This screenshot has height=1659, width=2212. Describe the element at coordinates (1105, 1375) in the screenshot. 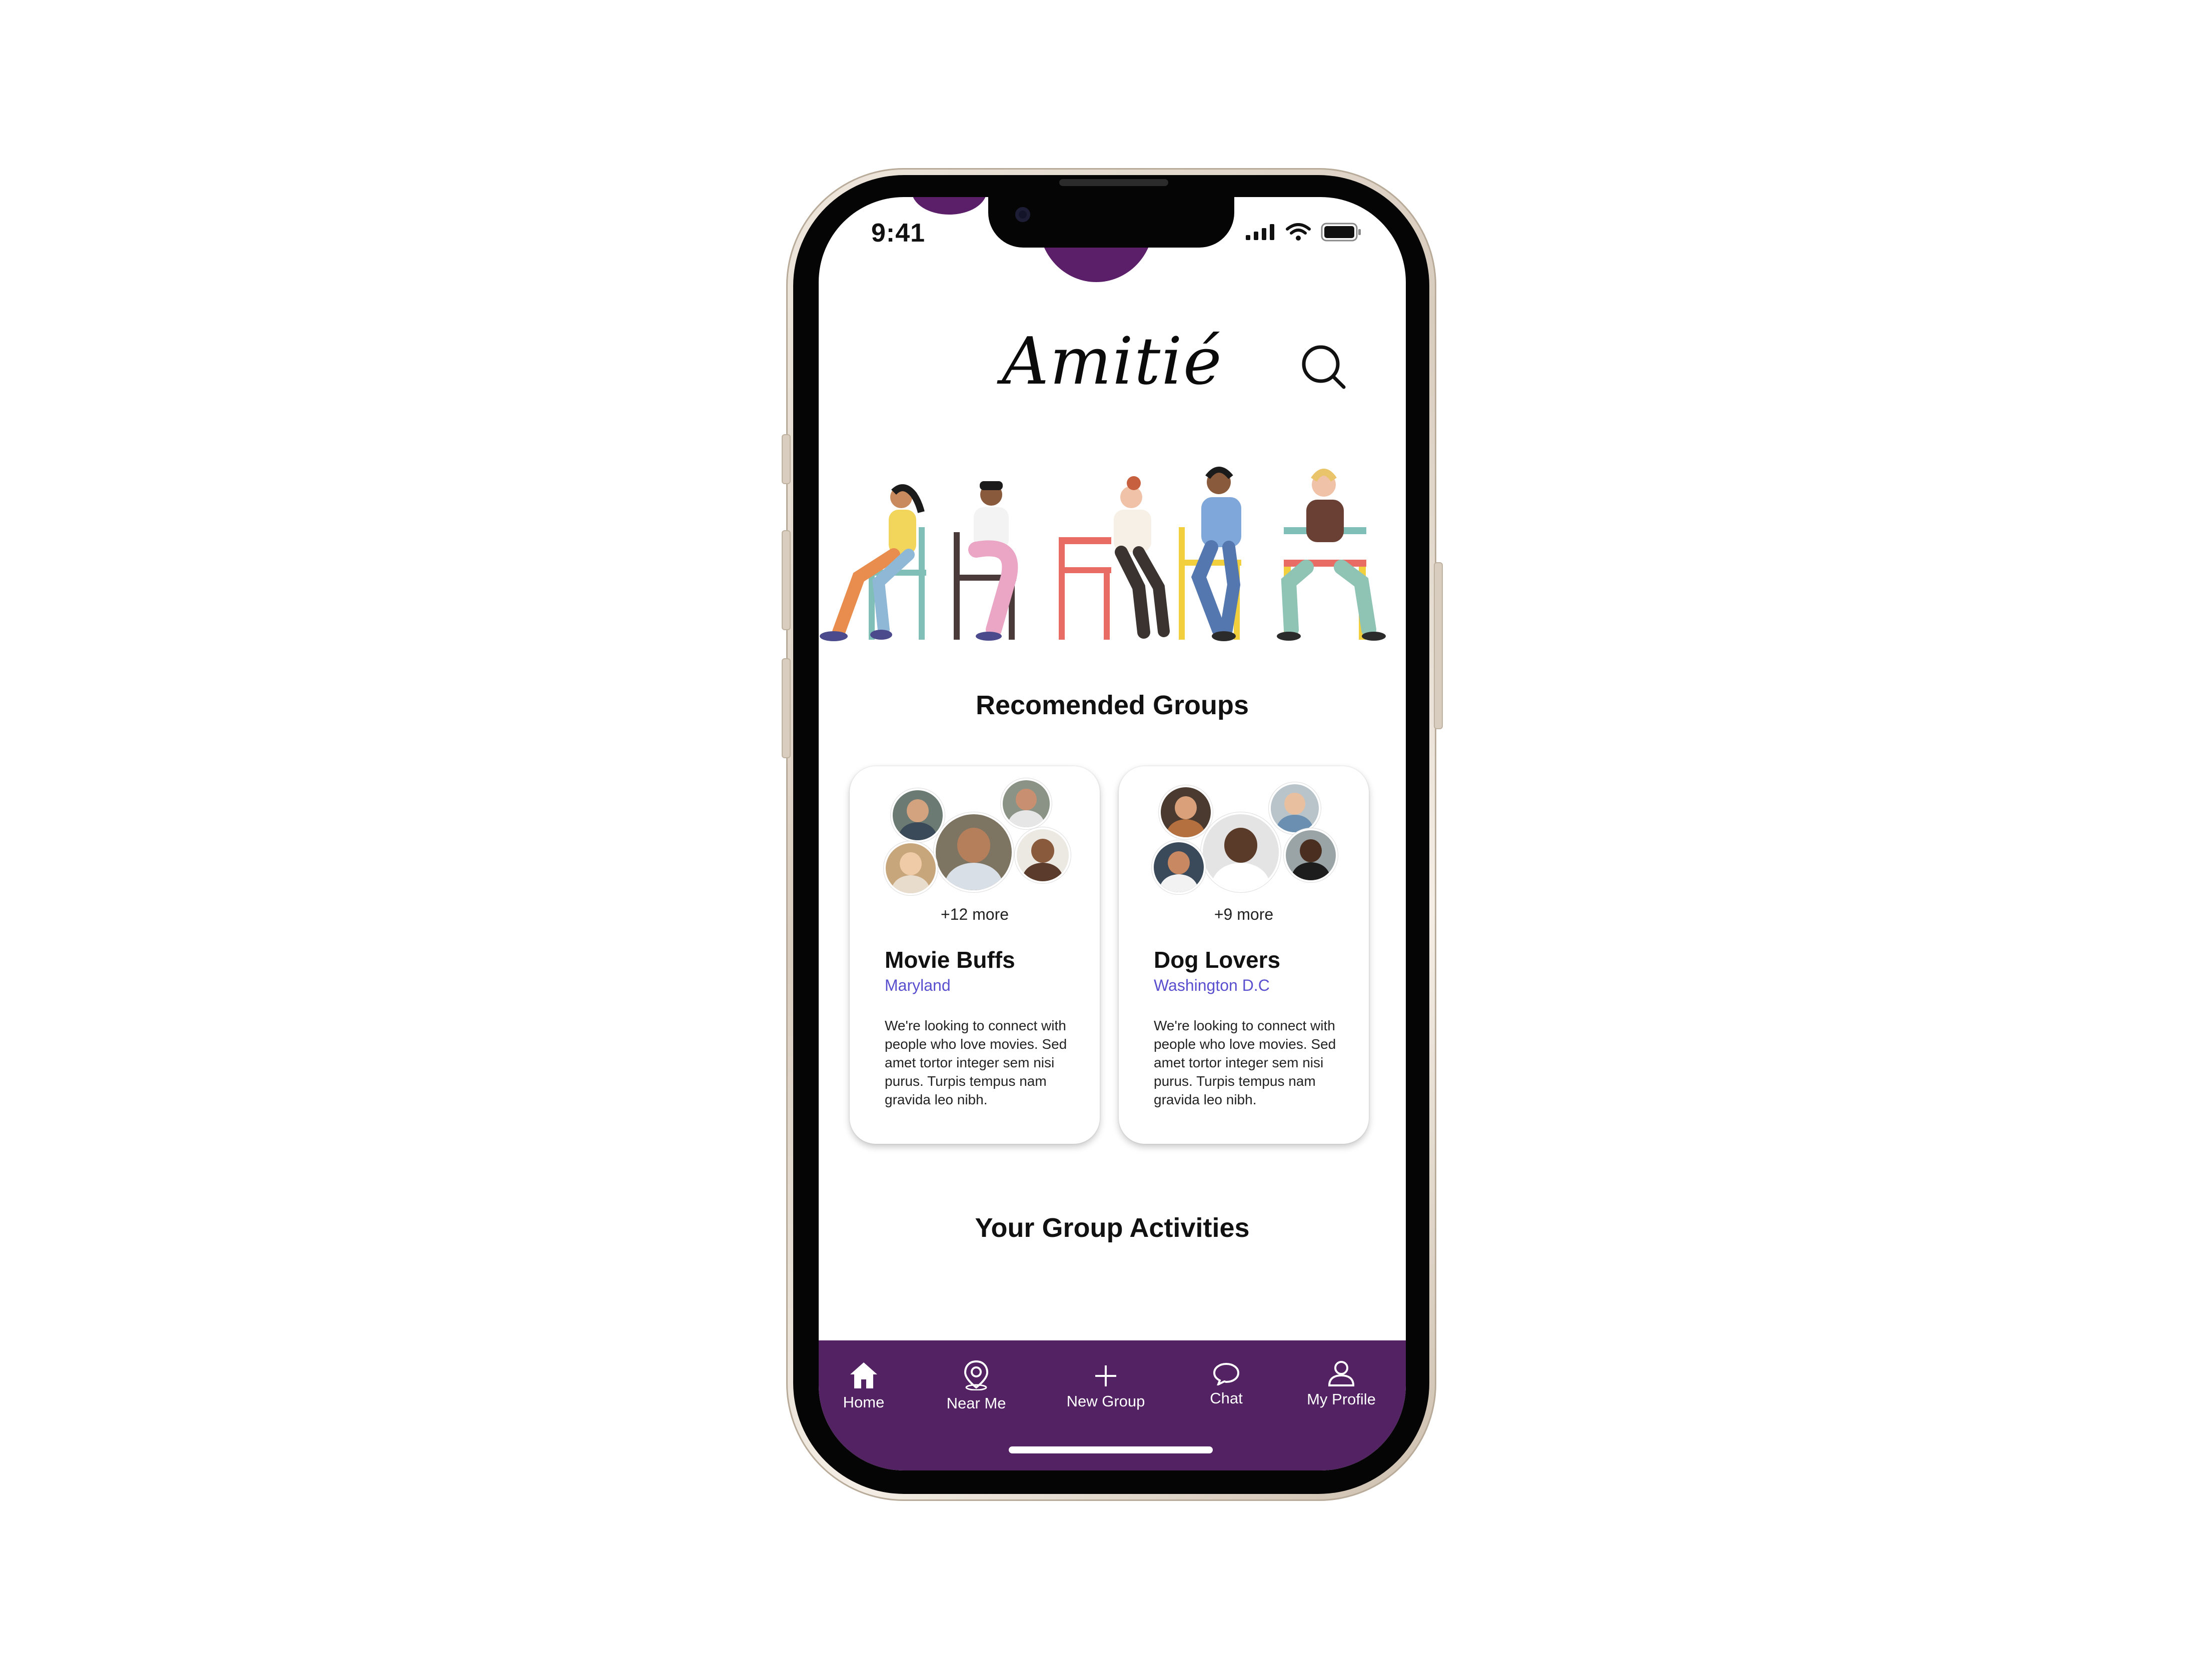

I see `plus-icon` at that location.